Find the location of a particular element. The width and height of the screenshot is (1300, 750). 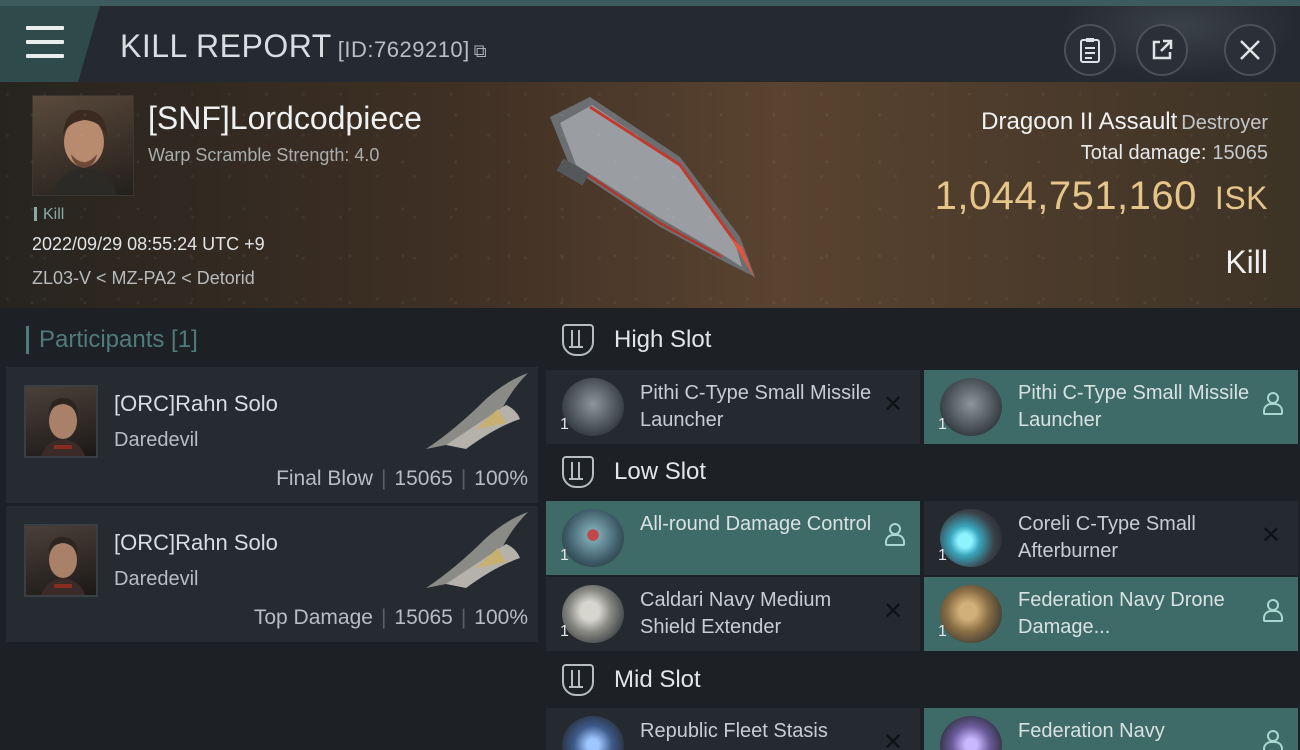

item-name: Caldari Navy Medium Shield Extender is located at coordinates (736, 613).